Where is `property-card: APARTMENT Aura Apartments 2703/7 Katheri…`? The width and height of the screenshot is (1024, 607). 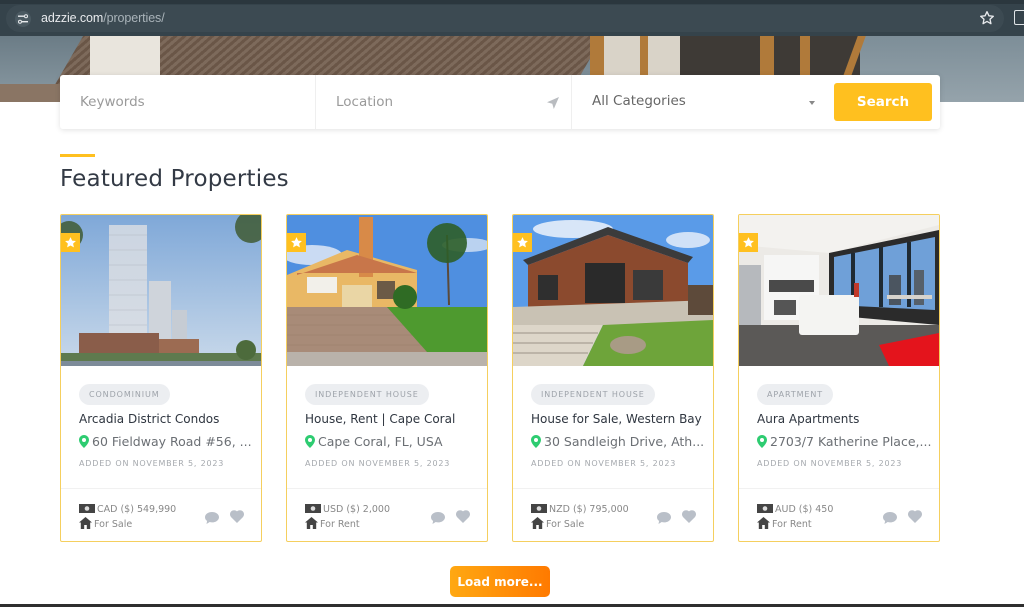
property-card: APARTMENT Aura Apartments 2703/7 Katheri… is located at coordinates (839, 378).